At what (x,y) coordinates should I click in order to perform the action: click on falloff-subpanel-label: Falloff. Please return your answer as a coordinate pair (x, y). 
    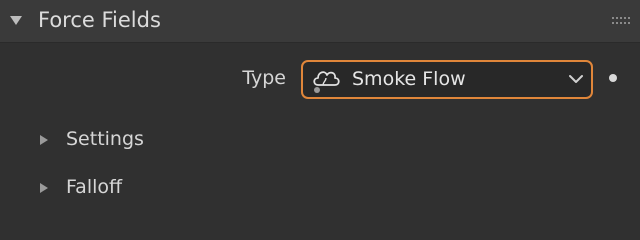
    Looking at the image, I should click on (94, 187).